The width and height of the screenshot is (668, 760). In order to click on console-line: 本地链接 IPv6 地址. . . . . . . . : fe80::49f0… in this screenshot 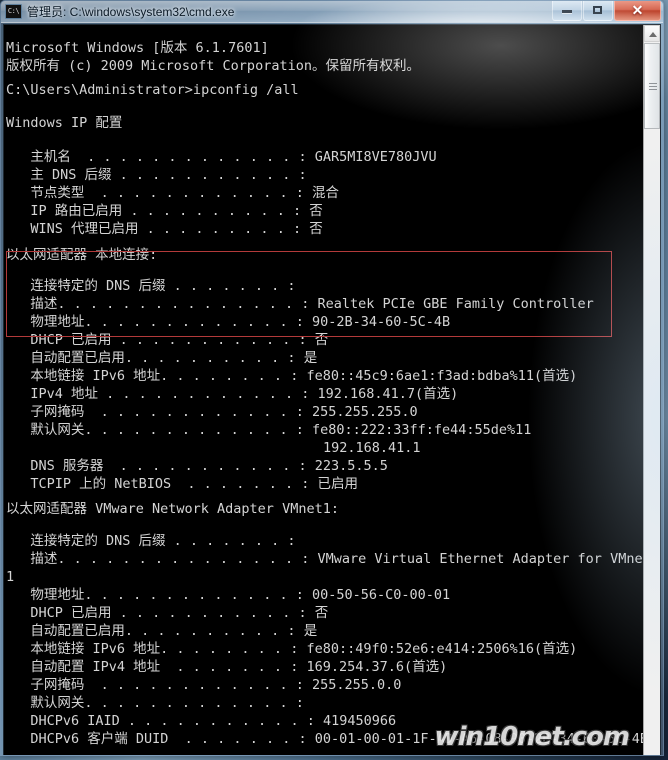, I will do `click(292, 649)`.